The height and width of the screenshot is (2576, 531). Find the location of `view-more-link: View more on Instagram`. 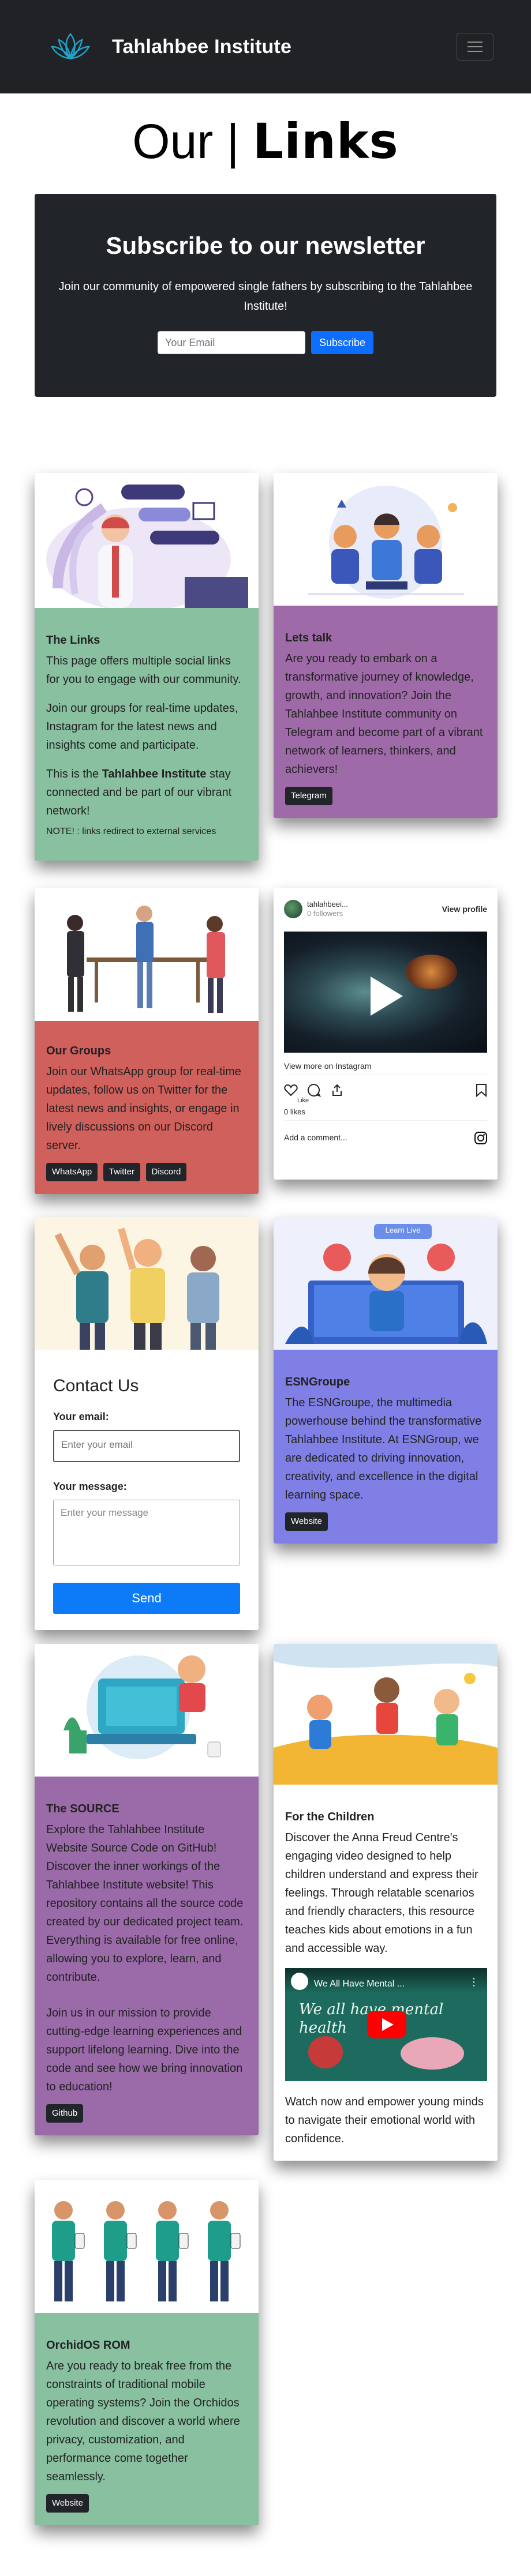

view-more-link: View more on Instagram is located at coordinates (328, 1066).